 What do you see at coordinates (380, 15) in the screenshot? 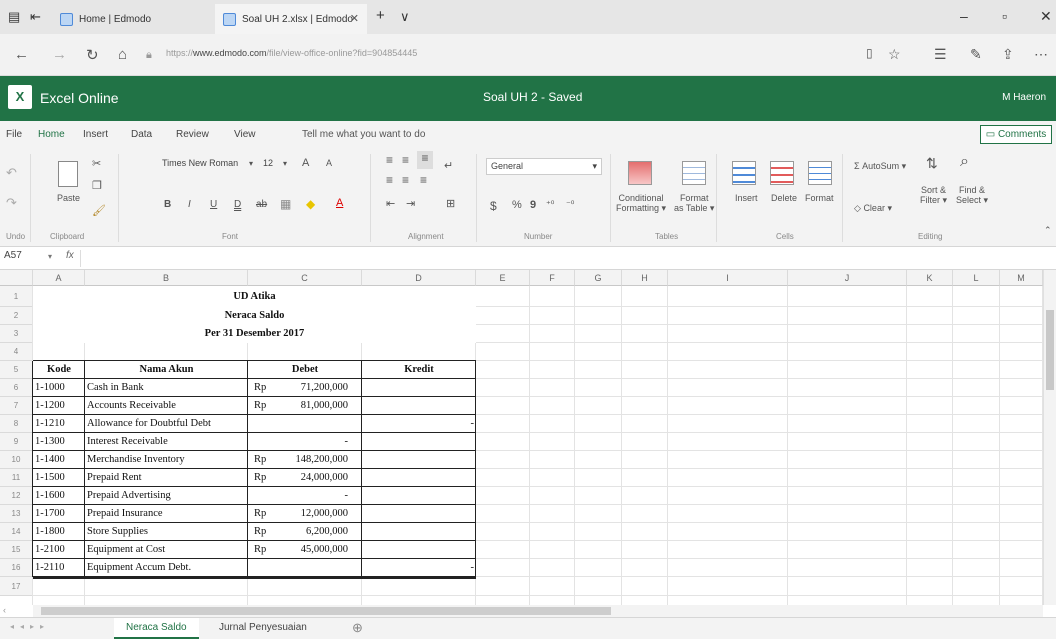
I see `new-tab-button: +` at bounding box center [380, 15].